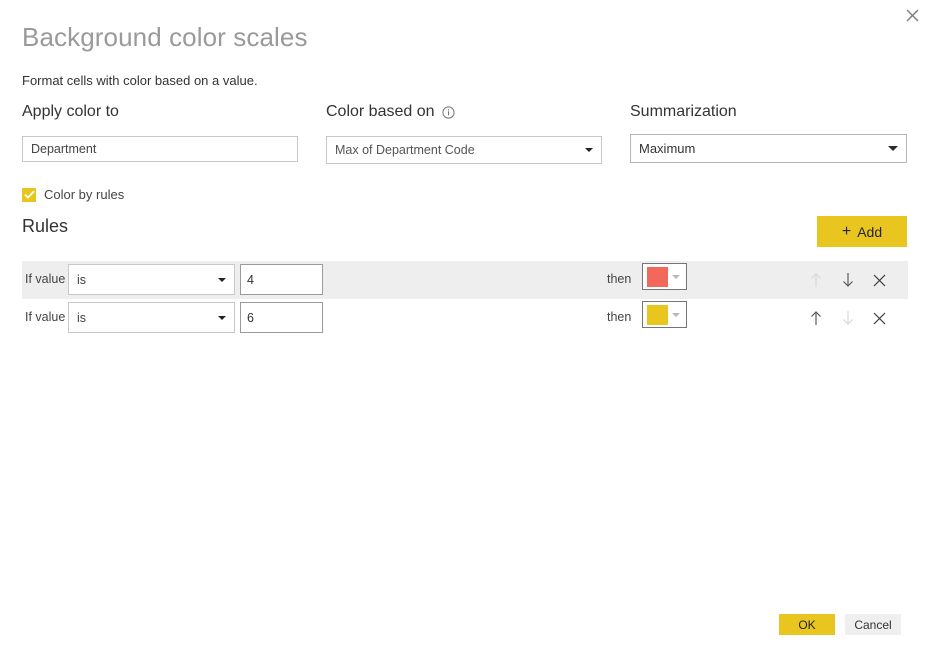  I want to click on summarization-label: Summarization, so click(683, 111).